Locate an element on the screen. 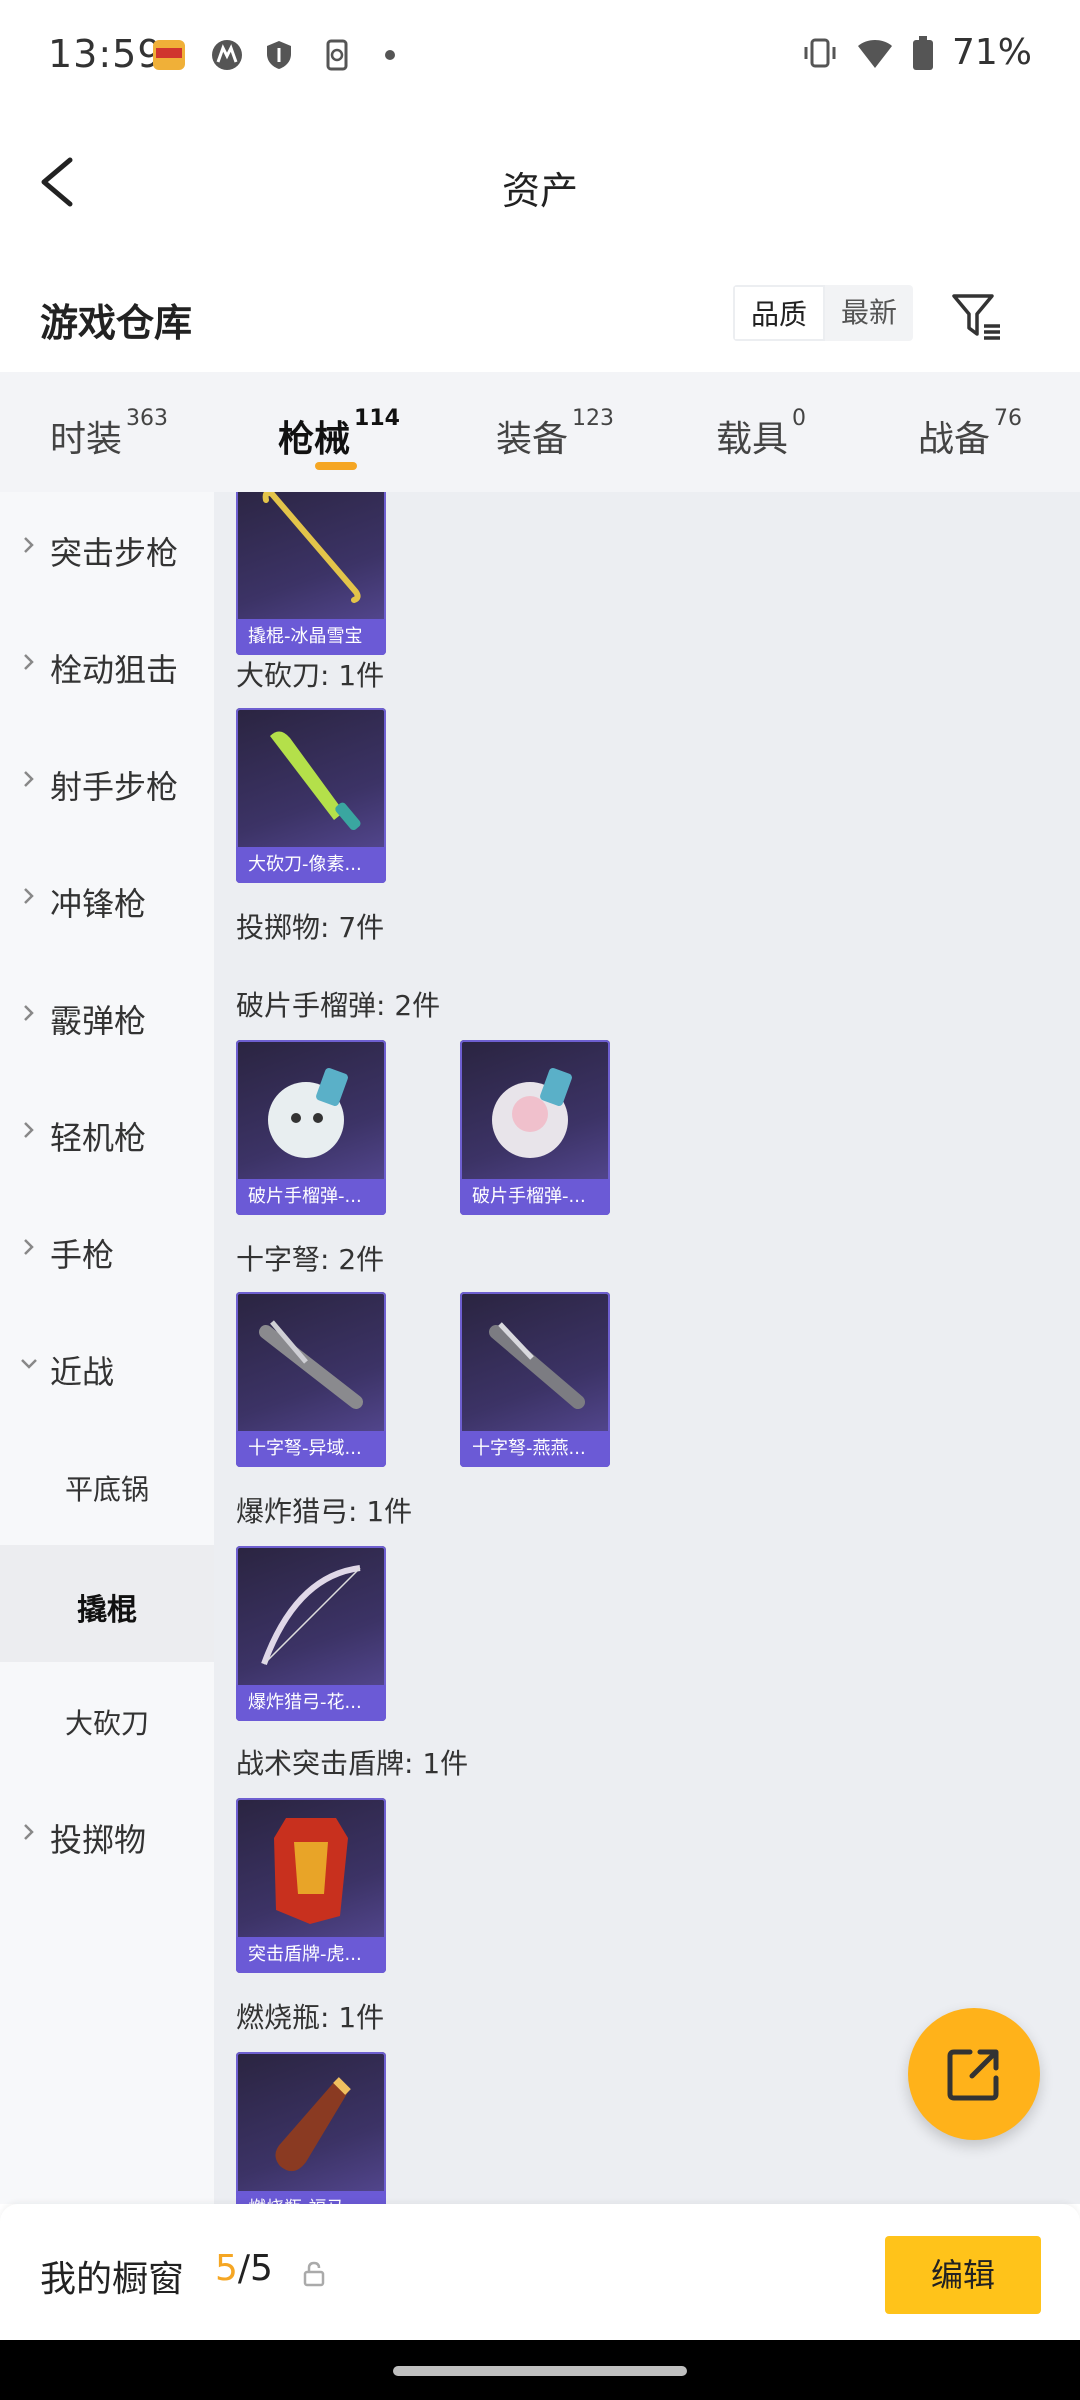 The image size is (1080, 2400). section-title: 游戏仓库 is located at coordinates (116, 323).